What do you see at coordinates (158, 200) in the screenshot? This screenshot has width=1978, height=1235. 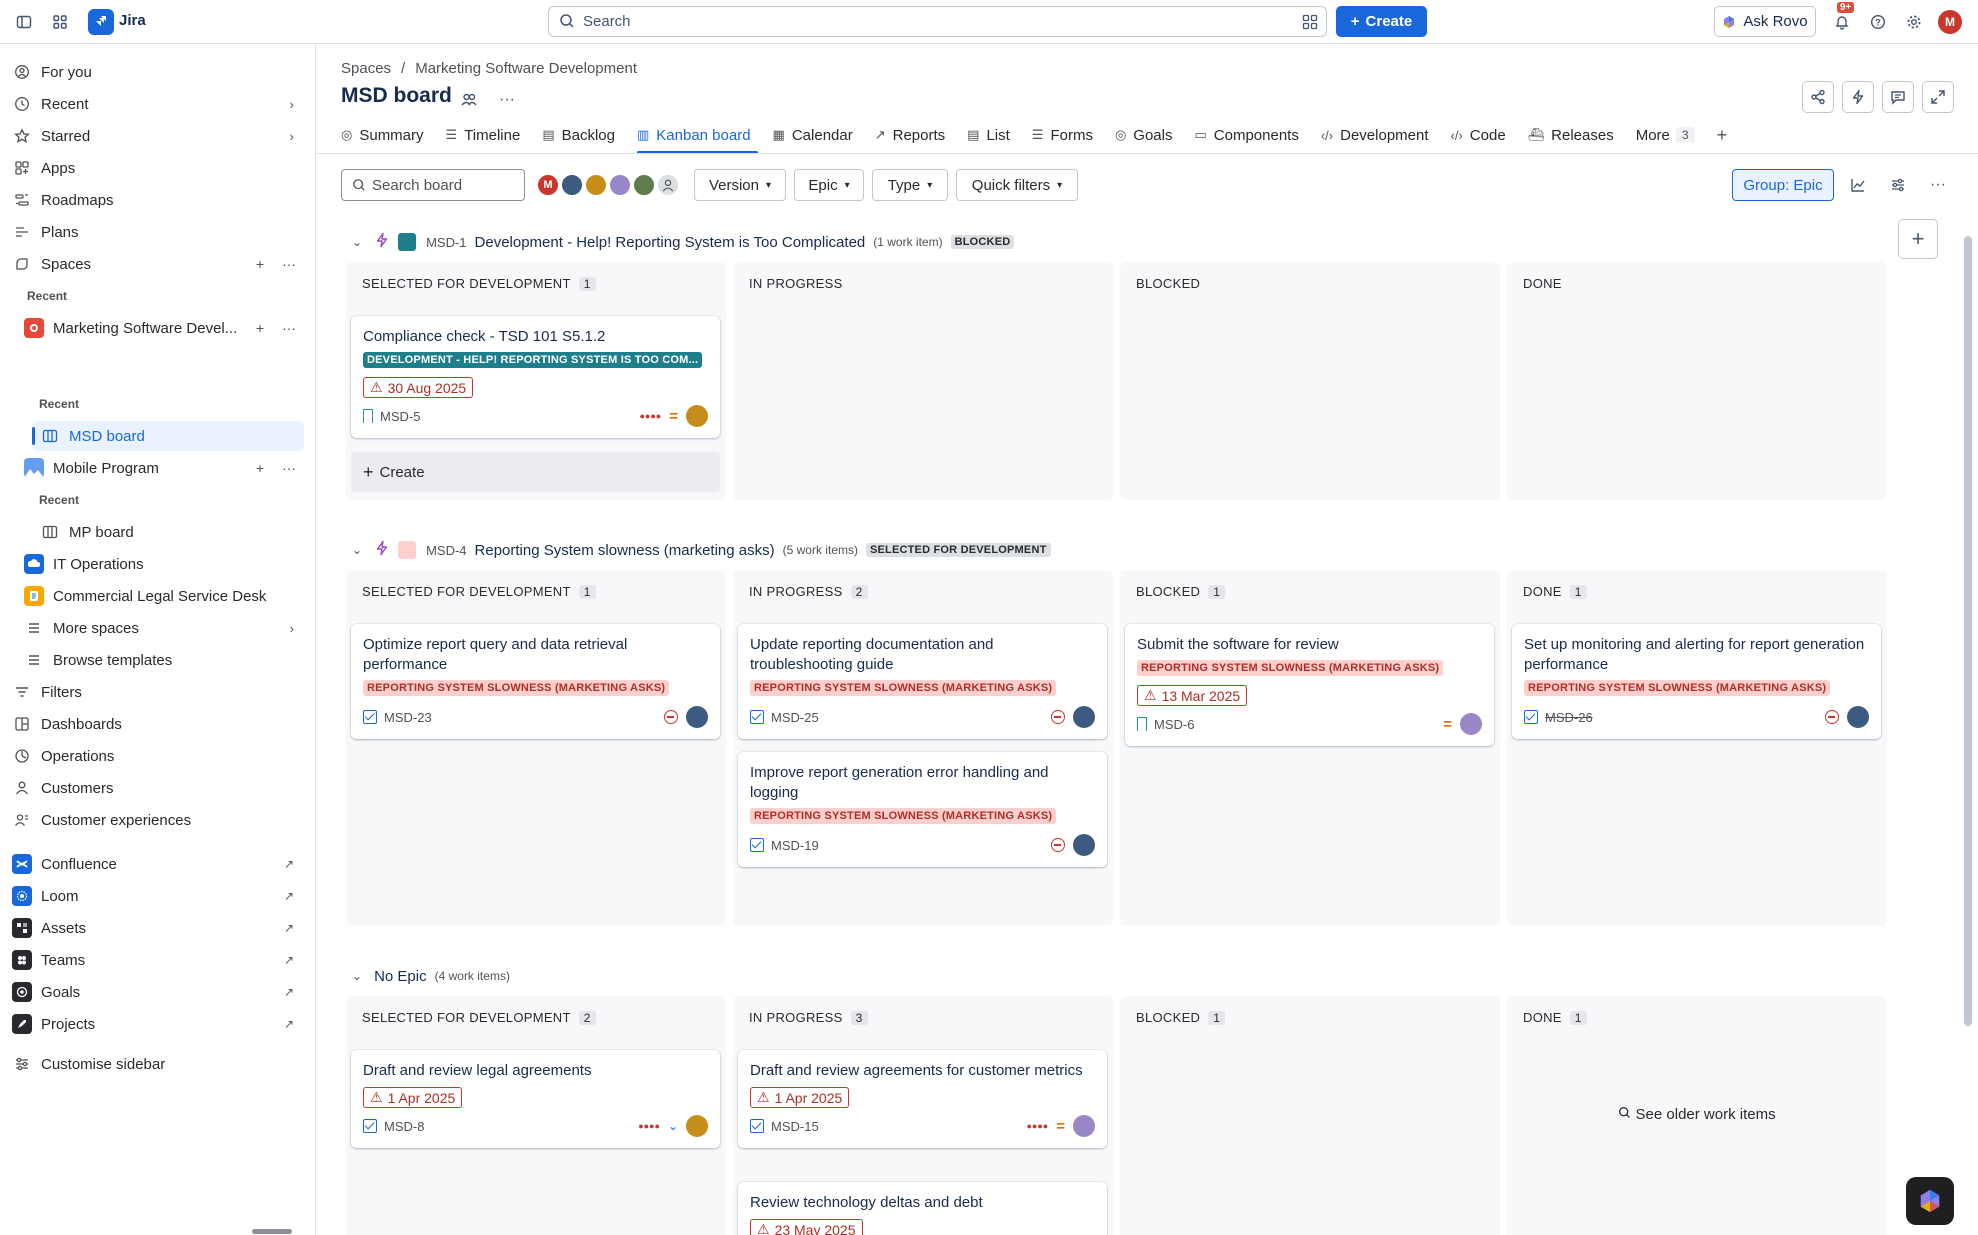 I see `sidebar-item-roadmaps: Roadmaps` at bounding box center [158, 200].